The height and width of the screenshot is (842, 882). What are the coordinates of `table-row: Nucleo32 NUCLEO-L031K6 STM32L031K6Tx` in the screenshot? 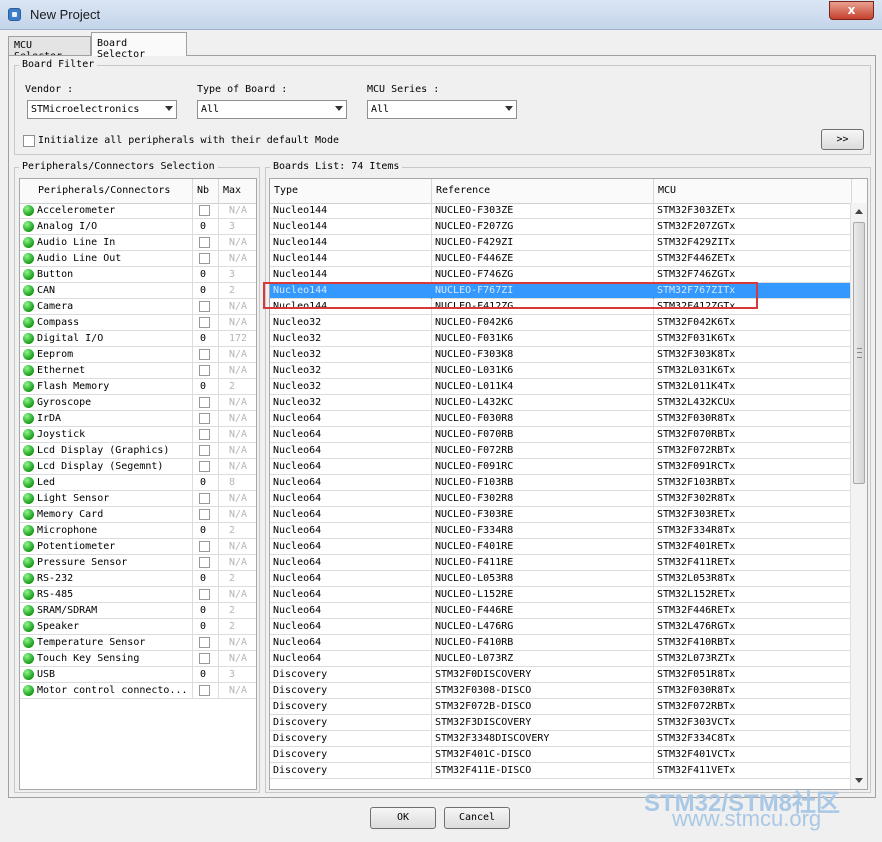 It's located at (560, 371).